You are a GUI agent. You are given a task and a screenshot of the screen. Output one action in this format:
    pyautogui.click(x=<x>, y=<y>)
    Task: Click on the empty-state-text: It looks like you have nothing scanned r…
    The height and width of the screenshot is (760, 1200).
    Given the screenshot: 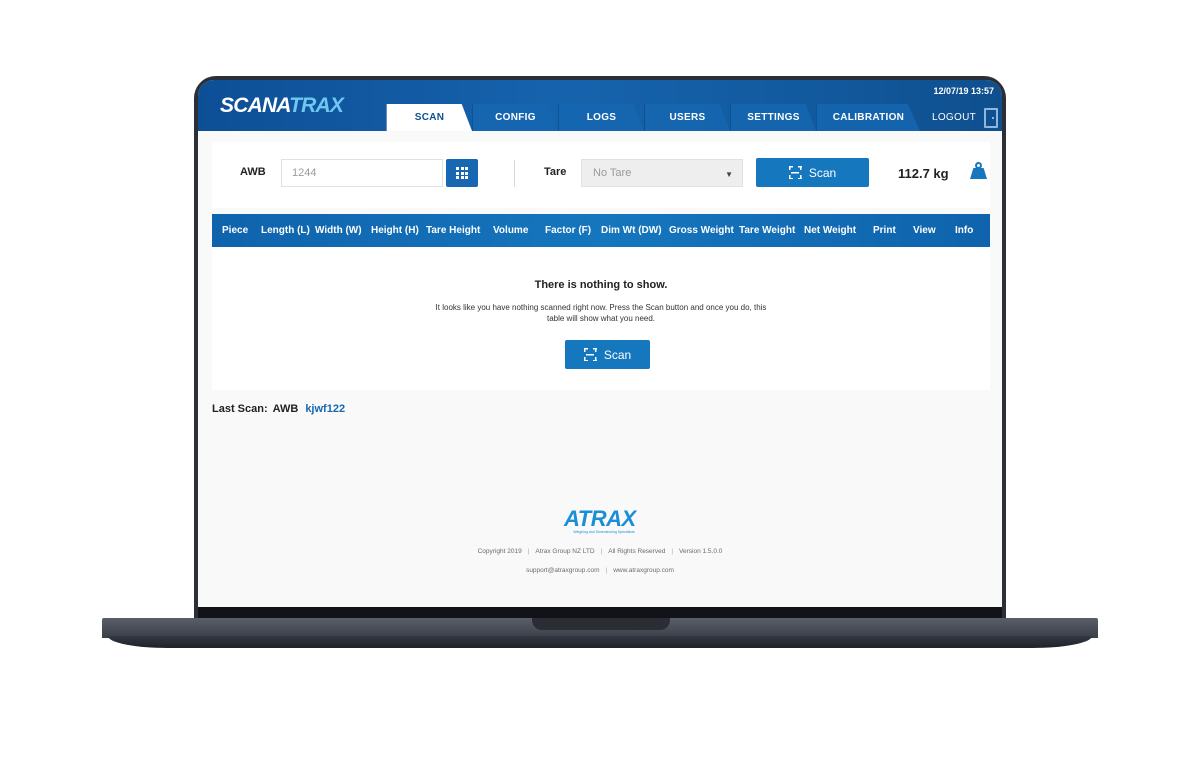 What is the action you would take?
    pyautogui.click(x=601, y=313)
    